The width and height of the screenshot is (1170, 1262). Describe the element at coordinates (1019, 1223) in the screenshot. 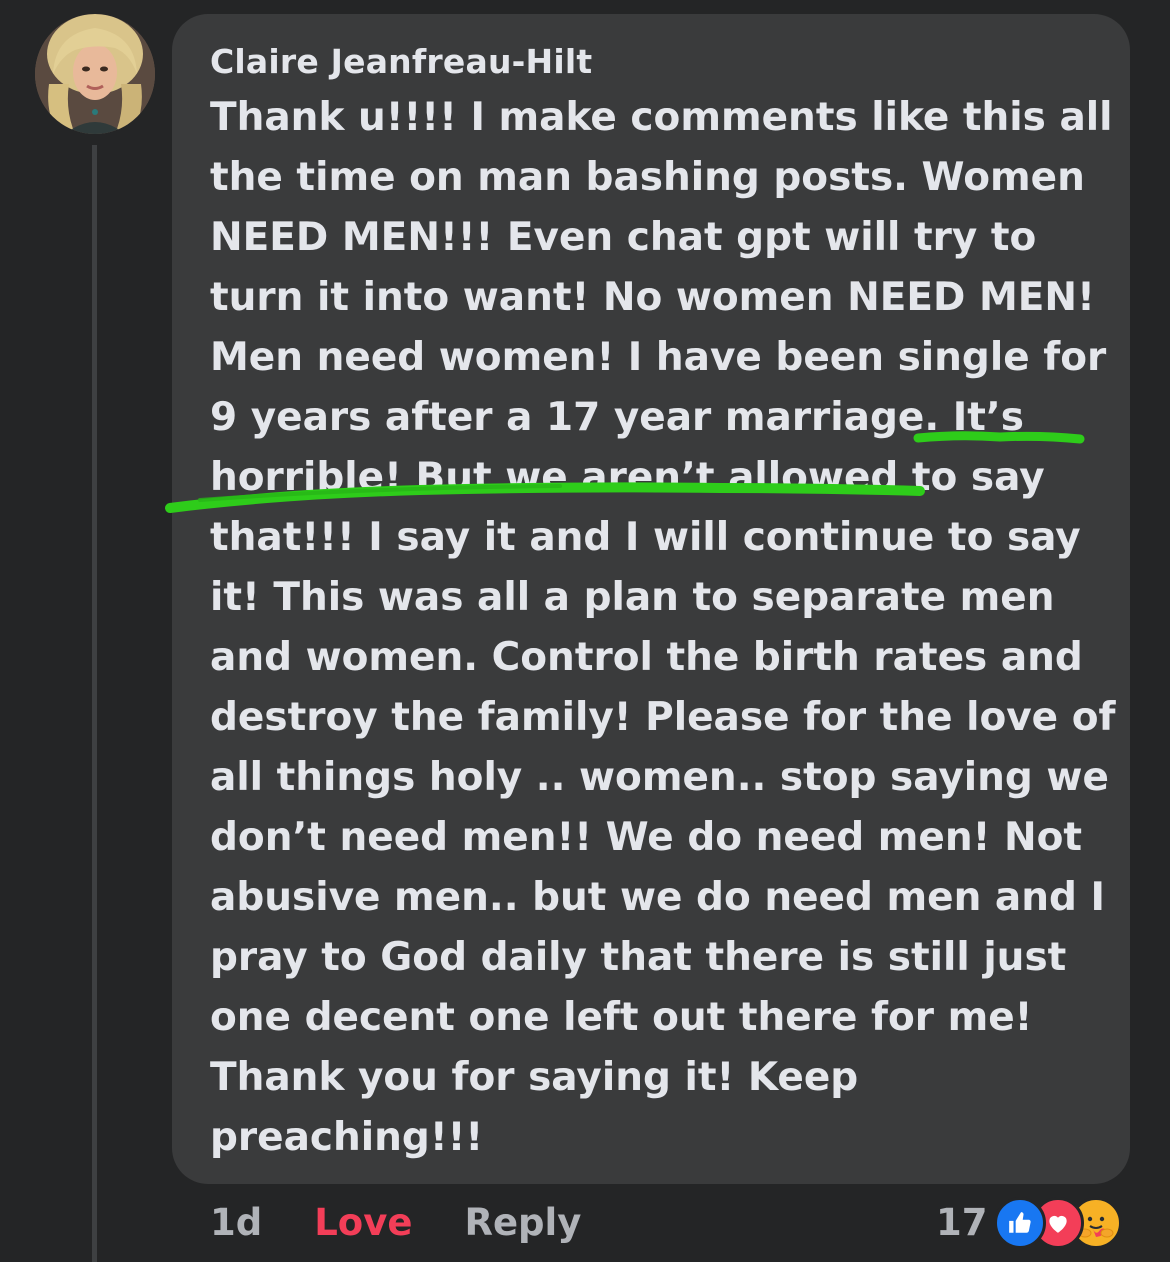

I see `like-icon` at that location.